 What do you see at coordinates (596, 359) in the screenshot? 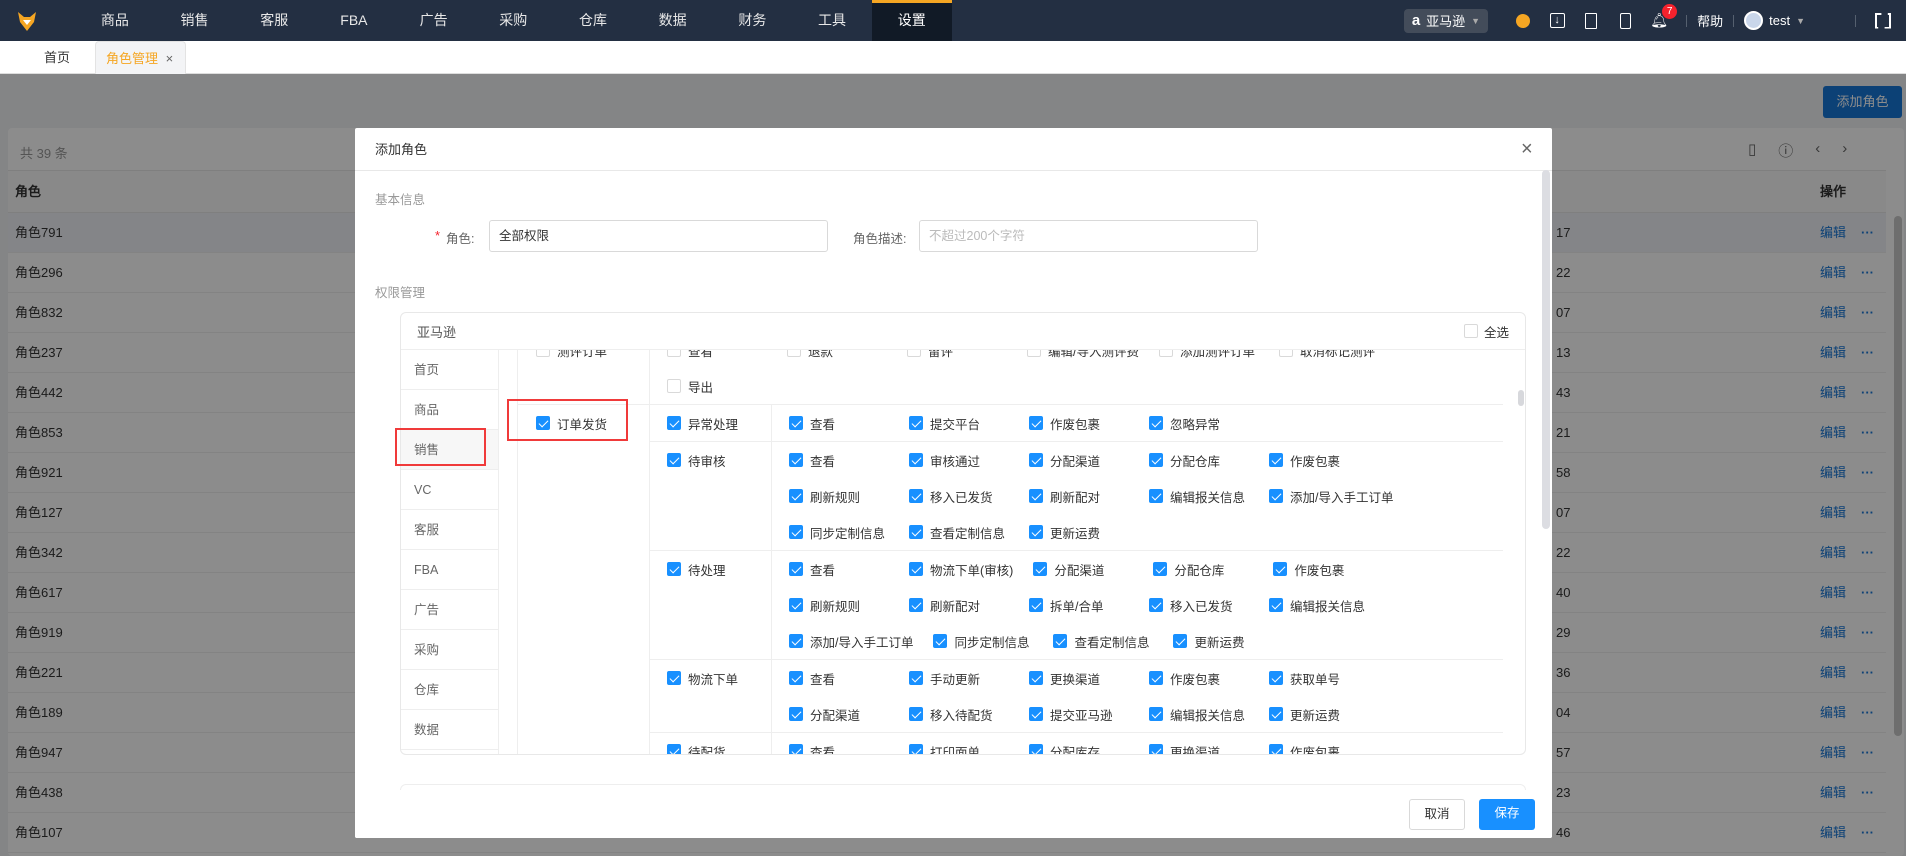
I see `permission-checkbox: 测评订单` at bounding box center [596, 359].